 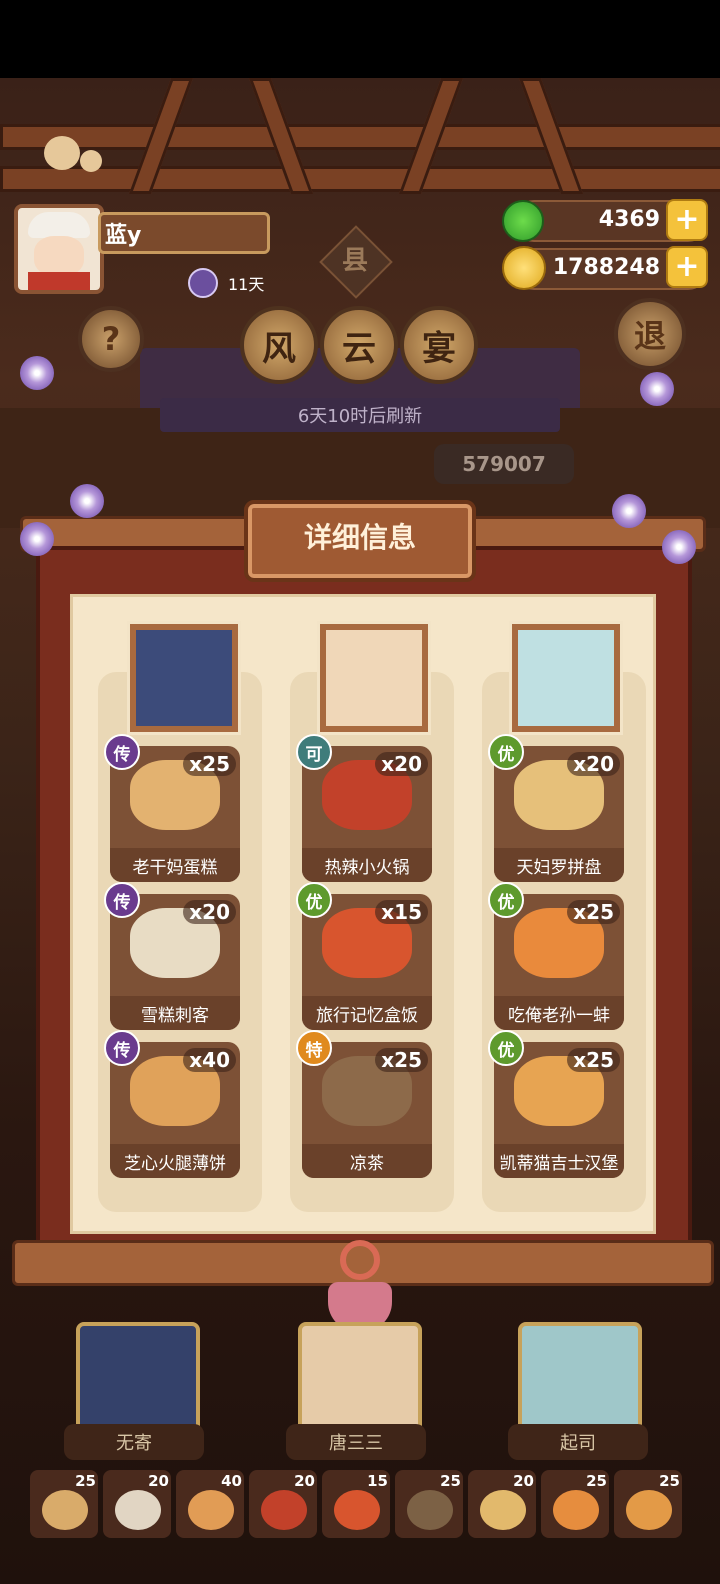 What do you see at coordinates (172, 808) in the screenshot?
I see `food-card: 传 x25 老干妈蛋糕` at bounding box center [172, 808].